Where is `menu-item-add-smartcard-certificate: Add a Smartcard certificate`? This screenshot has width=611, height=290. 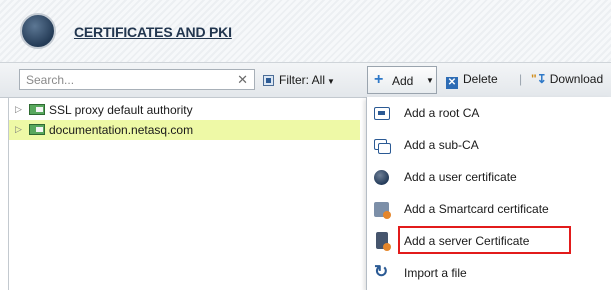
menu-item-add-smartcard-certificate: Add a Smartcard certificate is located at coordinates (489, 209).